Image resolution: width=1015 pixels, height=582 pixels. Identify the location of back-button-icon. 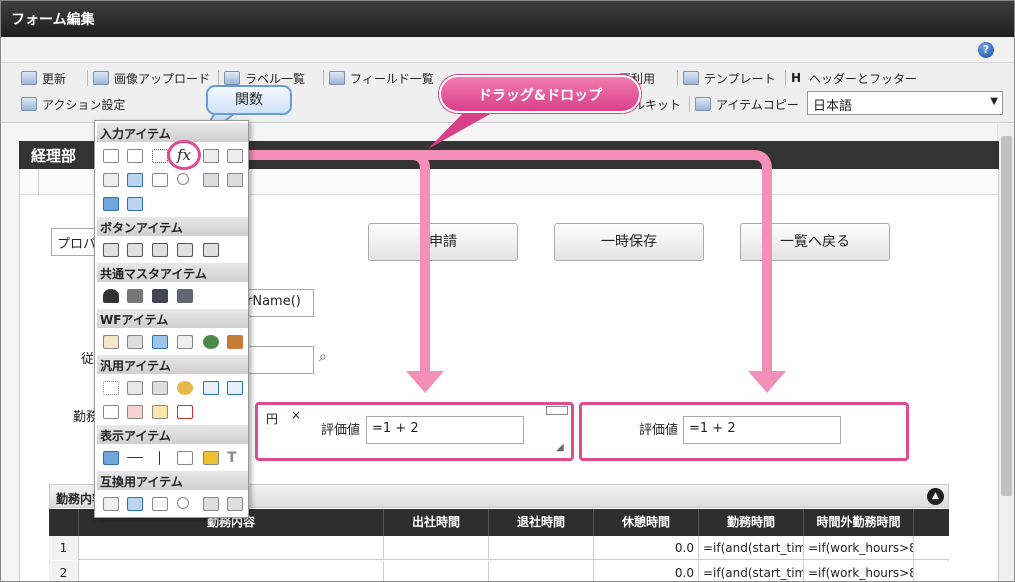
(160, 250).